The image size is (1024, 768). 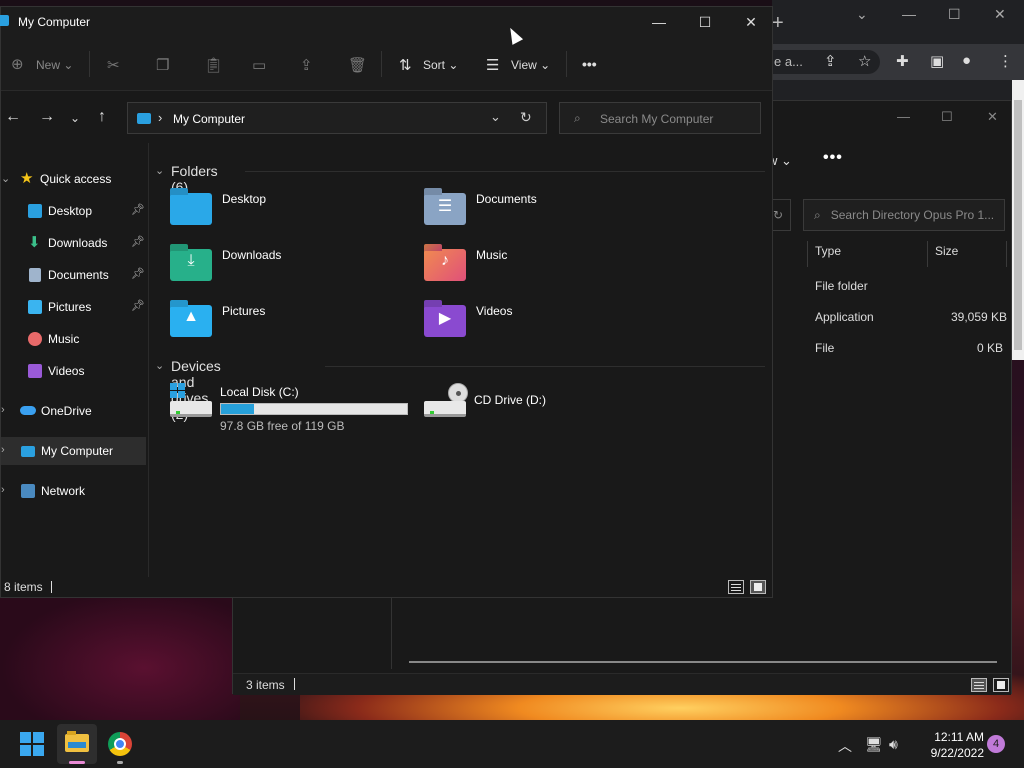 I want to click on folder-music: ♪ Music, so click(x=544, y=267).